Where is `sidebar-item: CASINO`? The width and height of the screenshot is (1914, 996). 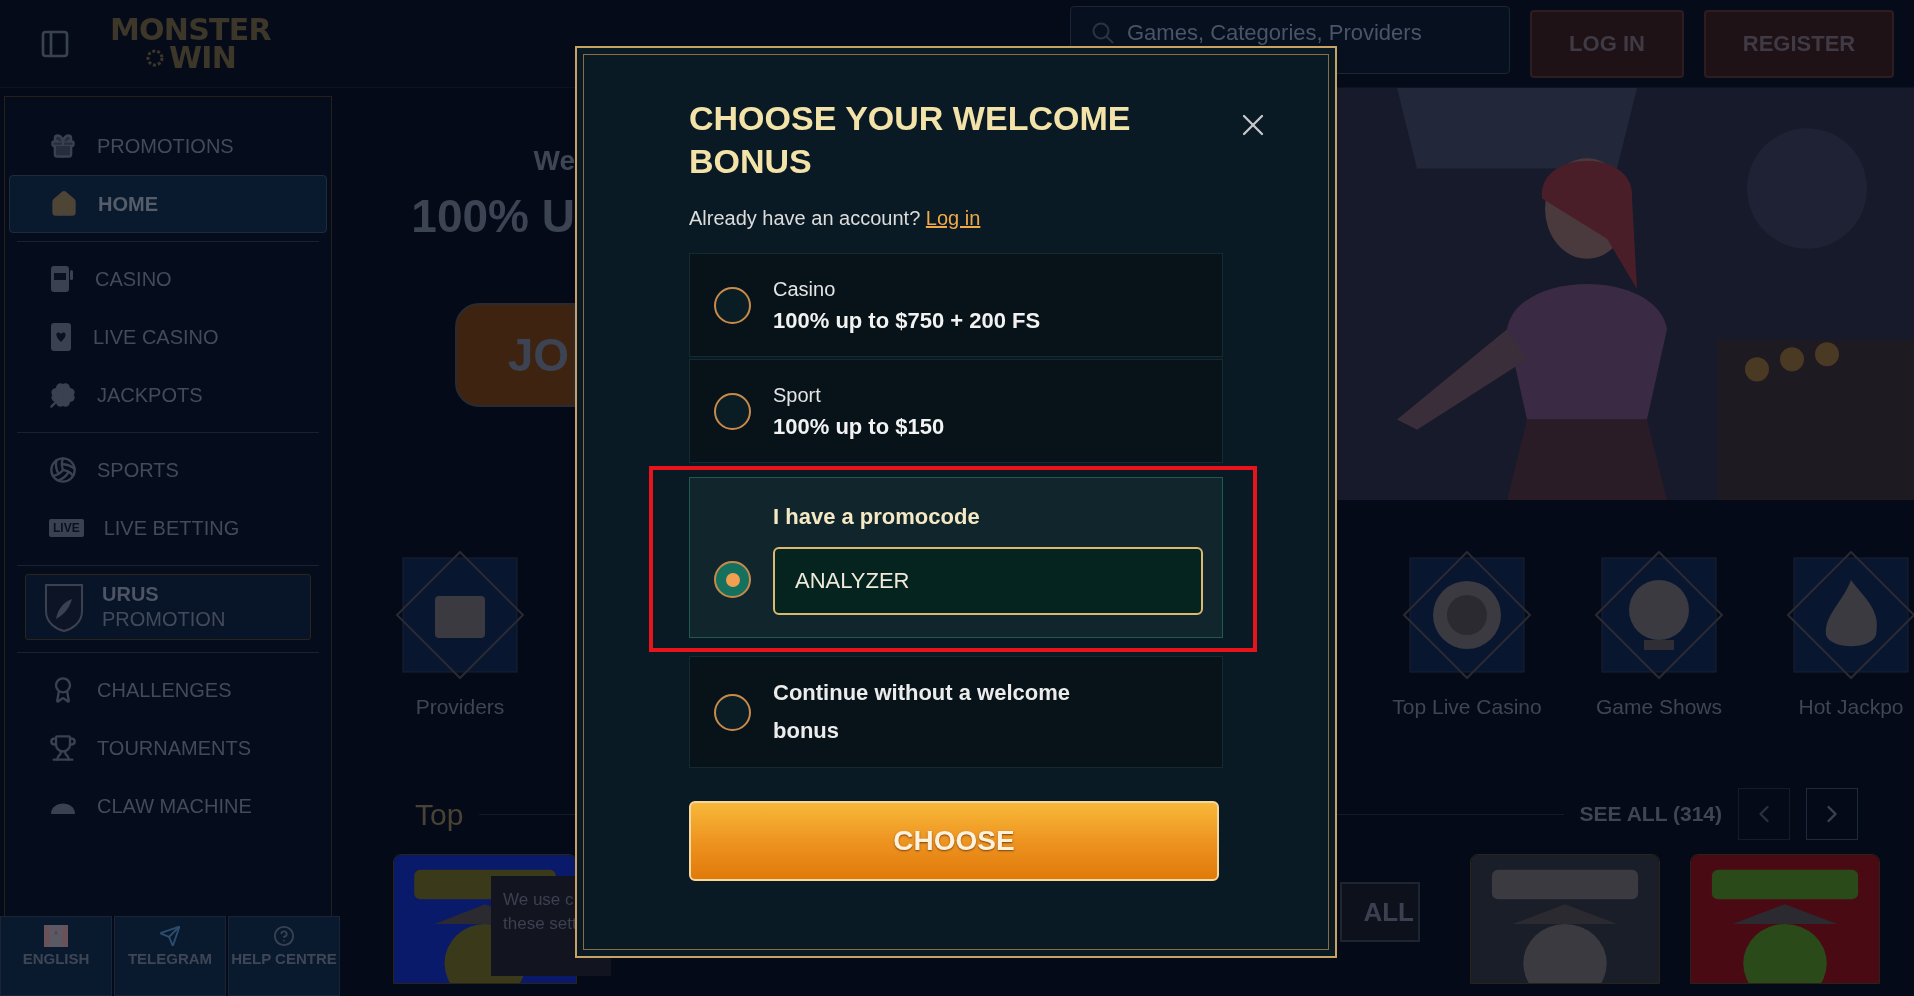
sidebar-item: CASINO is located at coordinates (168, 279).